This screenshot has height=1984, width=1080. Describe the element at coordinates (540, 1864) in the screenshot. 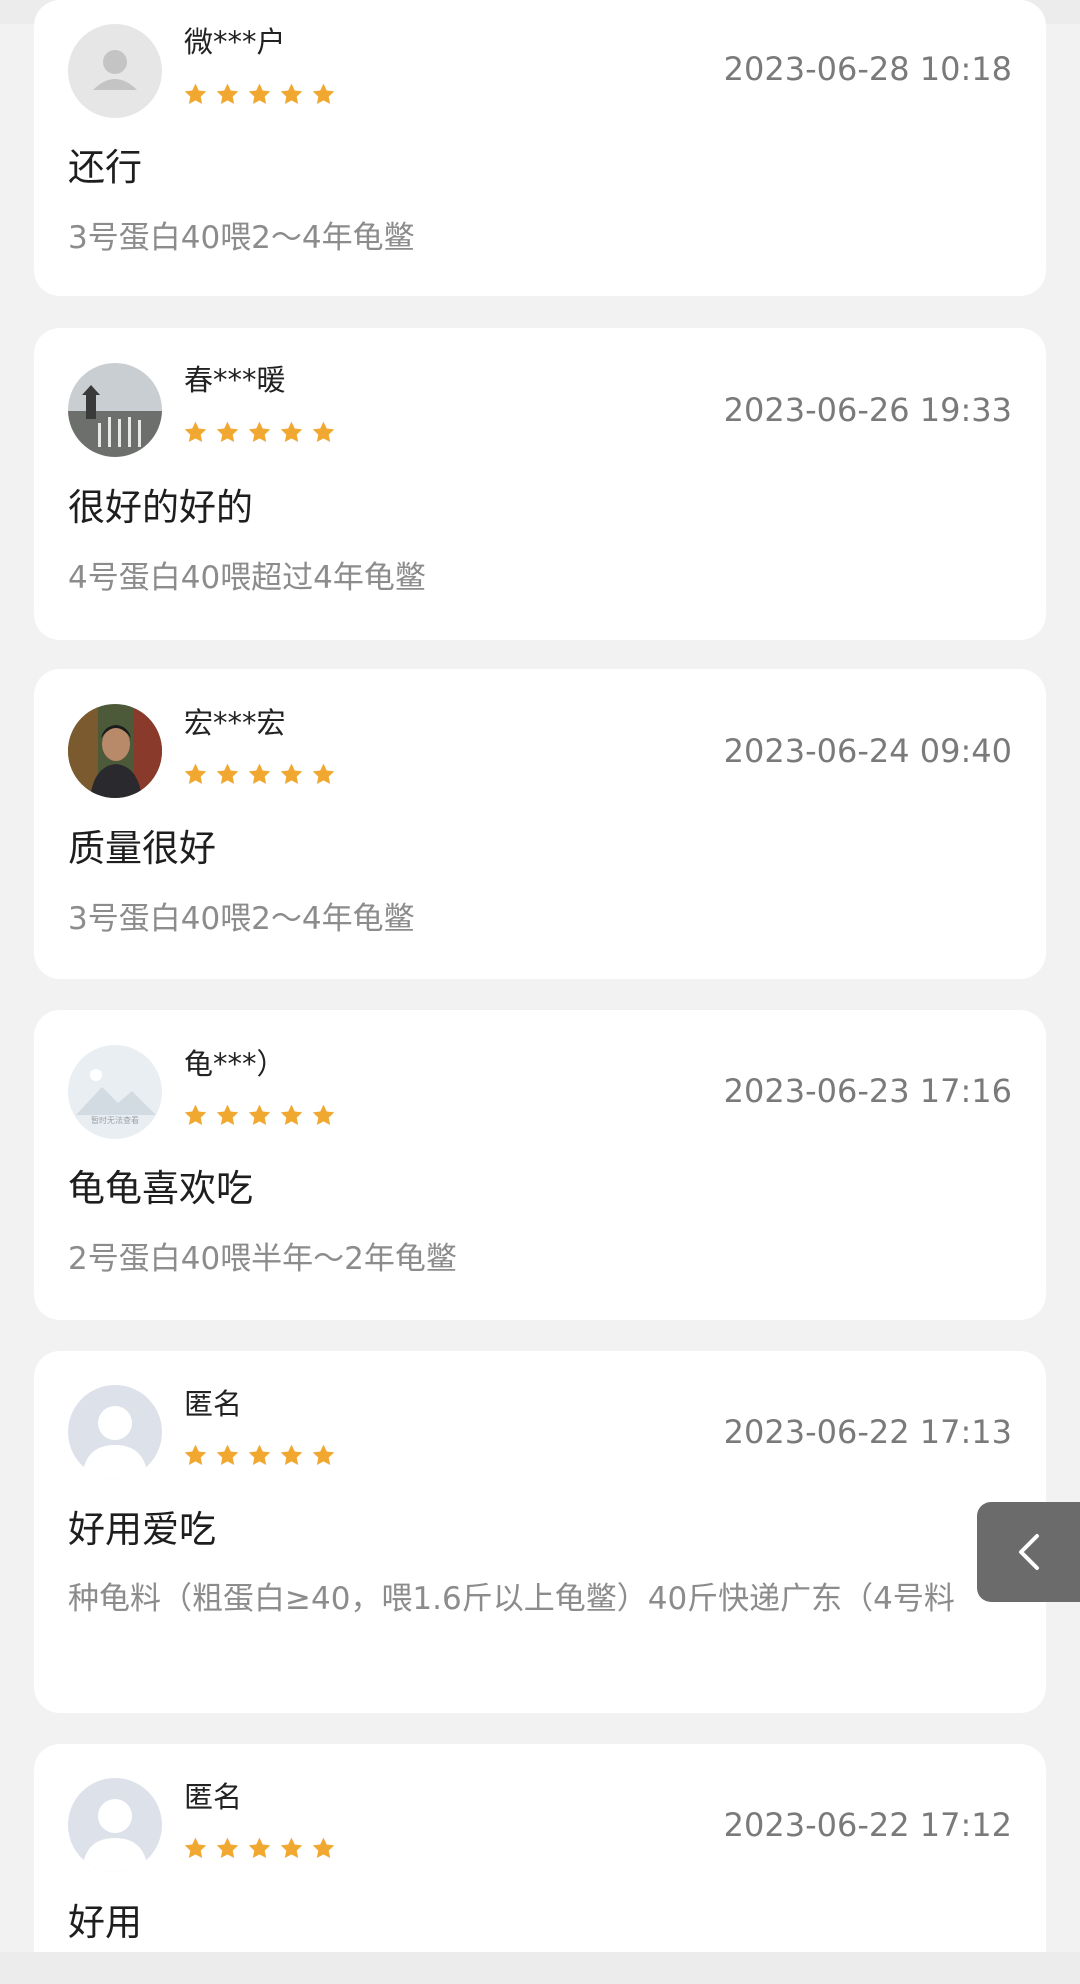

I see `review-card: 匿名 2023-06-22 17:12 好用` at that location.